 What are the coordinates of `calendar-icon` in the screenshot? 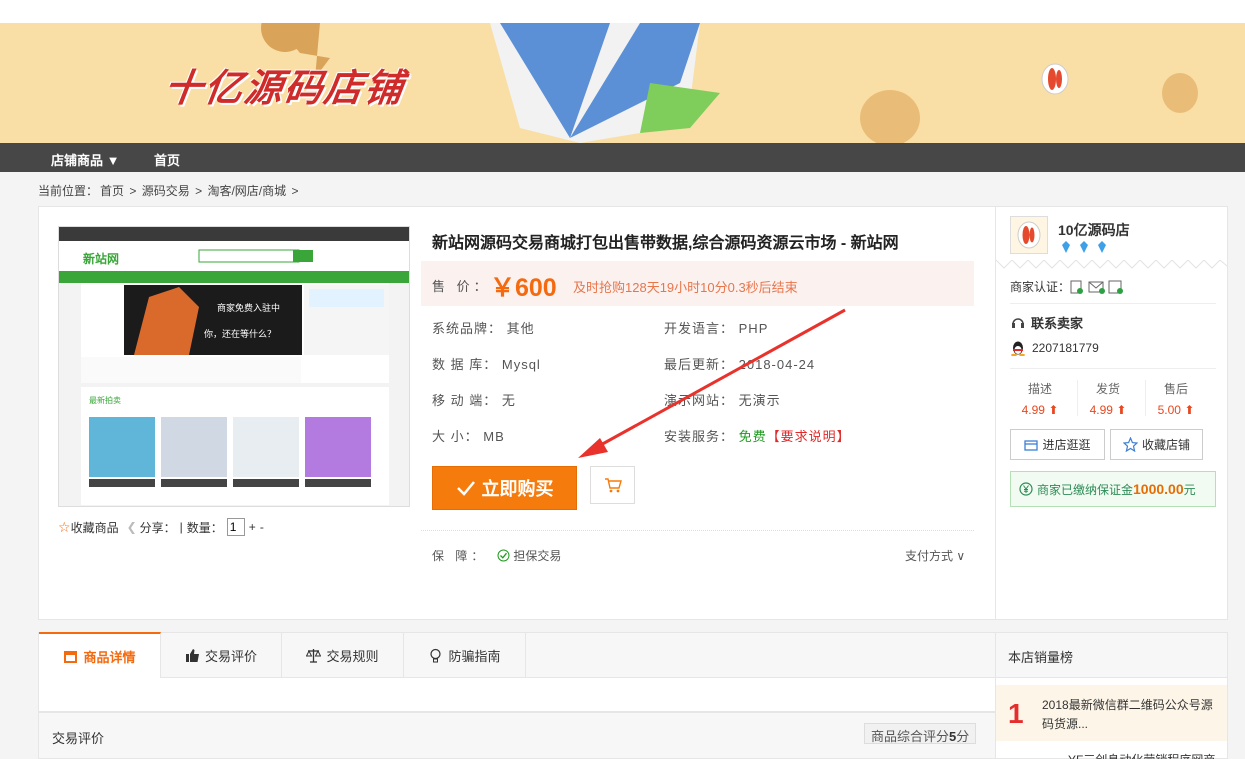 It's located at (71, 656).